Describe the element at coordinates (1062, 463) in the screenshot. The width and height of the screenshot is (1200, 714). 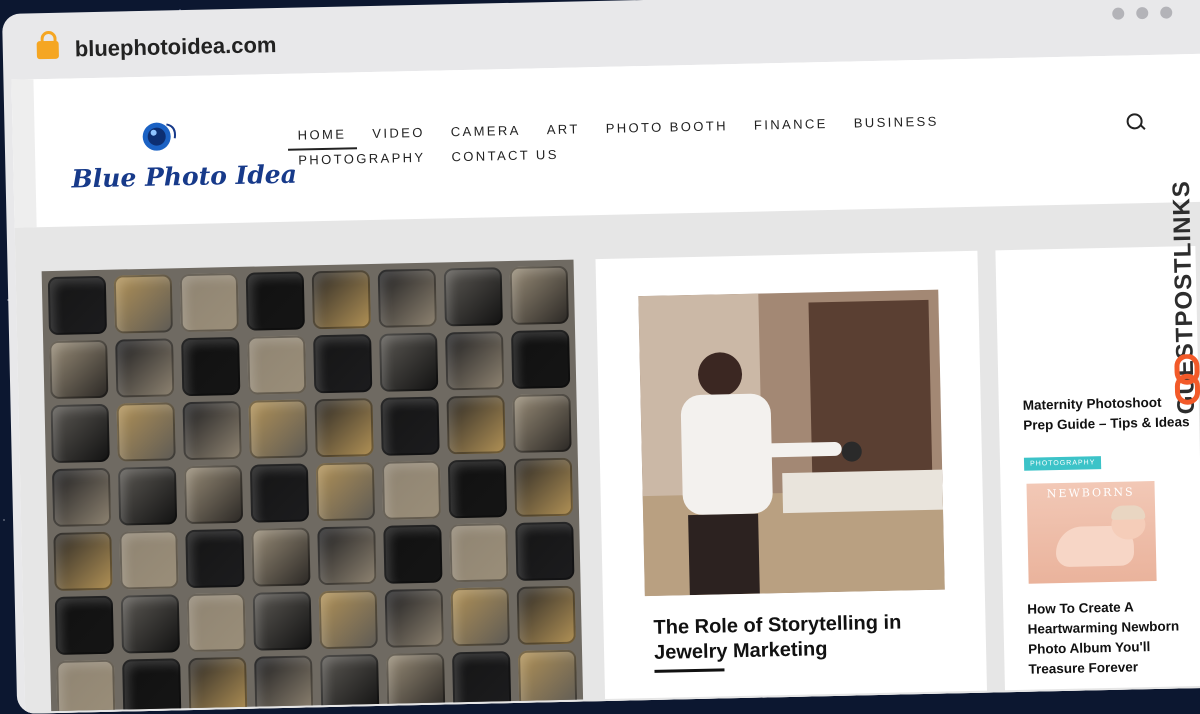
I see `category-badge: PHOTOGRAPHY` at that location.